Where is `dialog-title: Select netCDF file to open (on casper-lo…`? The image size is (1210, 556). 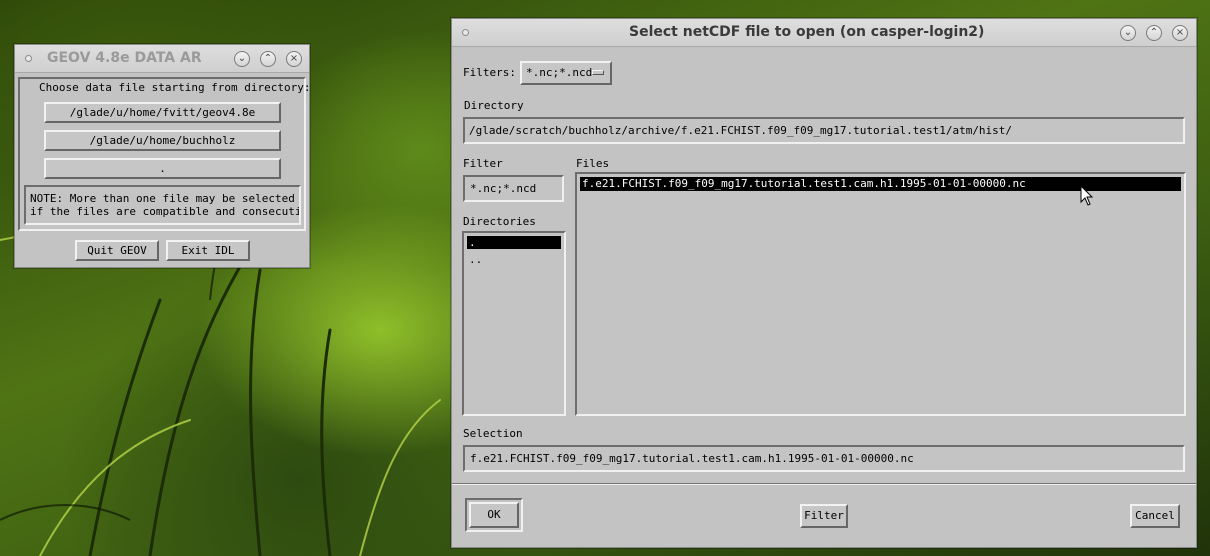 dialog-title: Select netCDF file to open (on casper-lo… is located at coordinates (807, 32).